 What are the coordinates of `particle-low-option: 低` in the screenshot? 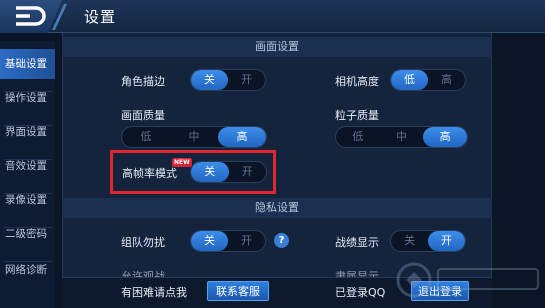 It's located at (358, 137).